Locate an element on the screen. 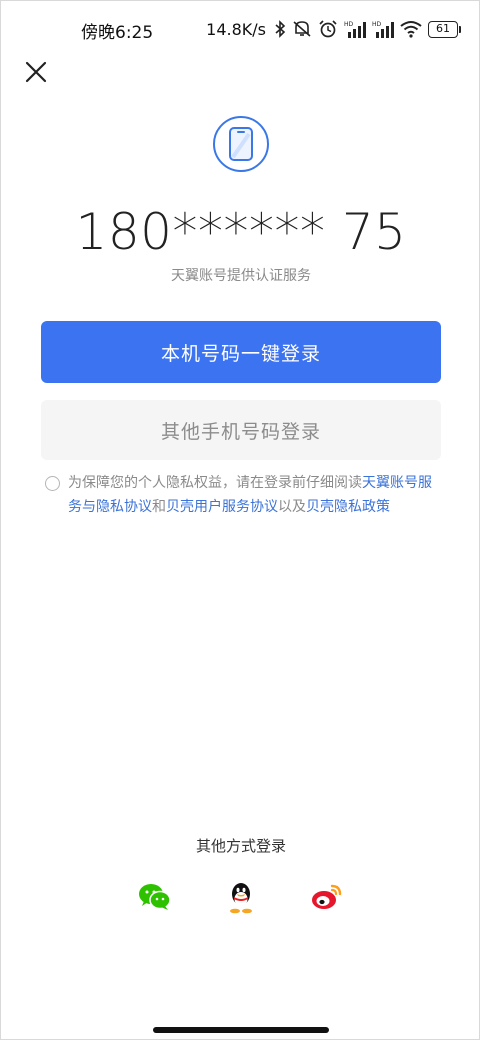 The width and height of the screenshot is (480, 1040). home-indicator is located at coordinates (241, 1030).